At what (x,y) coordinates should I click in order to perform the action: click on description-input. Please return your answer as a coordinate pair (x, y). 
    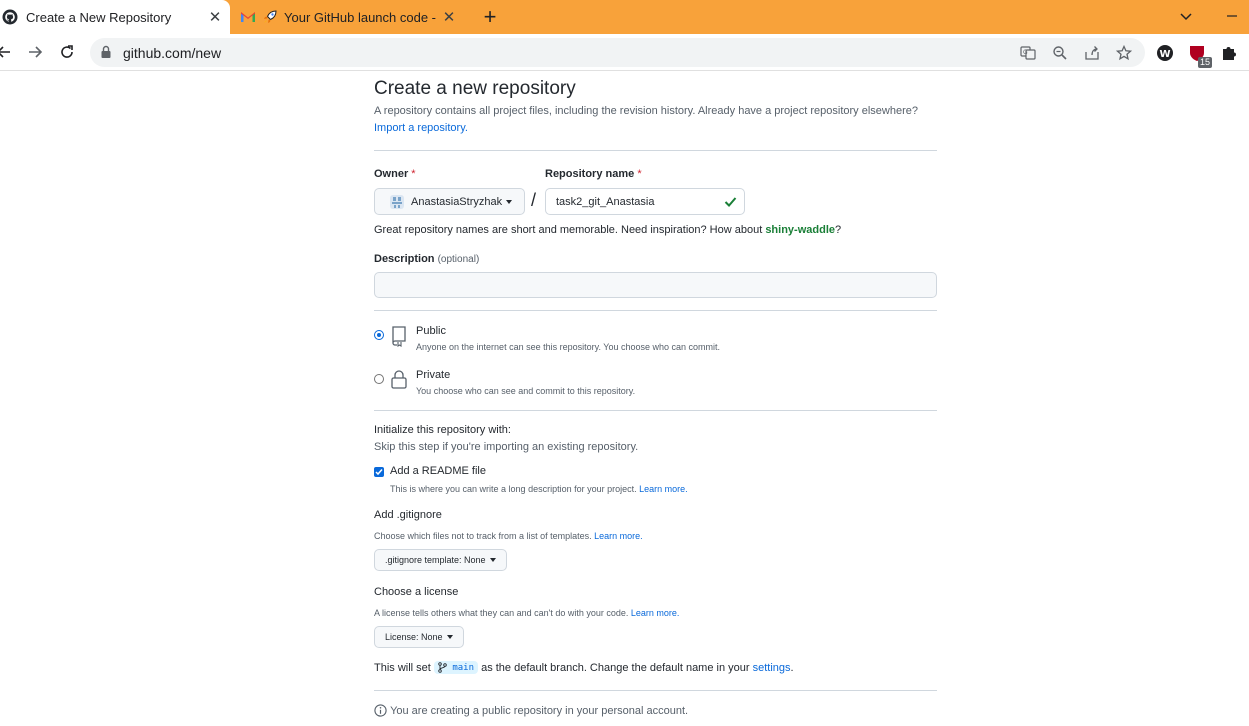
    Looking at the image, I should click on (655, 285).